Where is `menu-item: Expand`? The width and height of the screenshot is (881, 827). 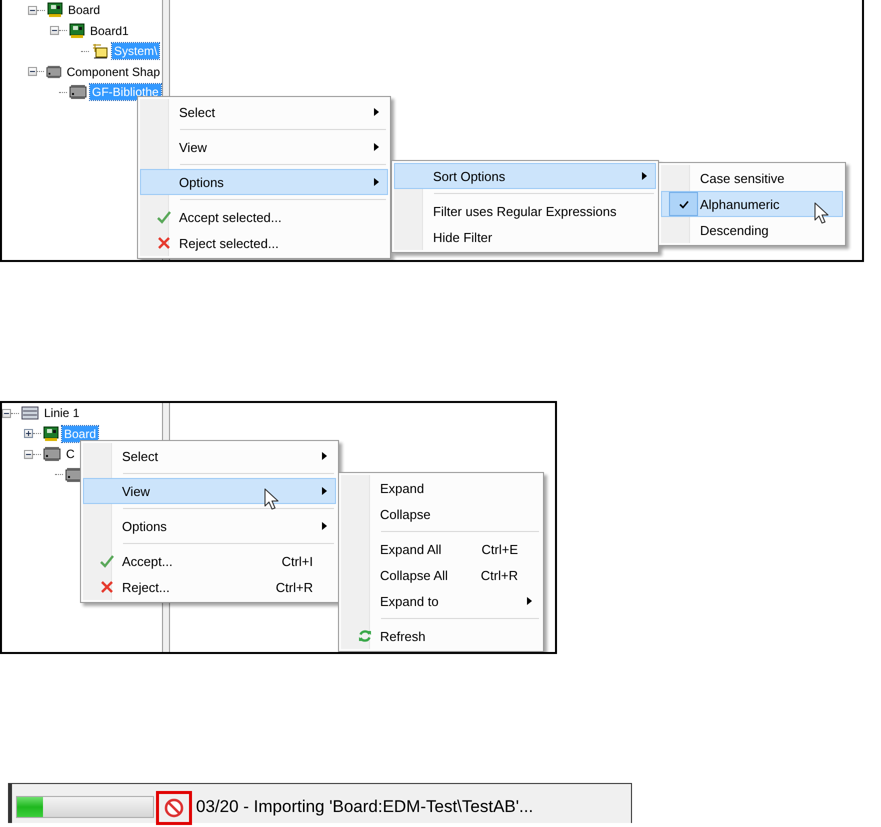 menu-item: Expand is located at coordinates (441, 488).